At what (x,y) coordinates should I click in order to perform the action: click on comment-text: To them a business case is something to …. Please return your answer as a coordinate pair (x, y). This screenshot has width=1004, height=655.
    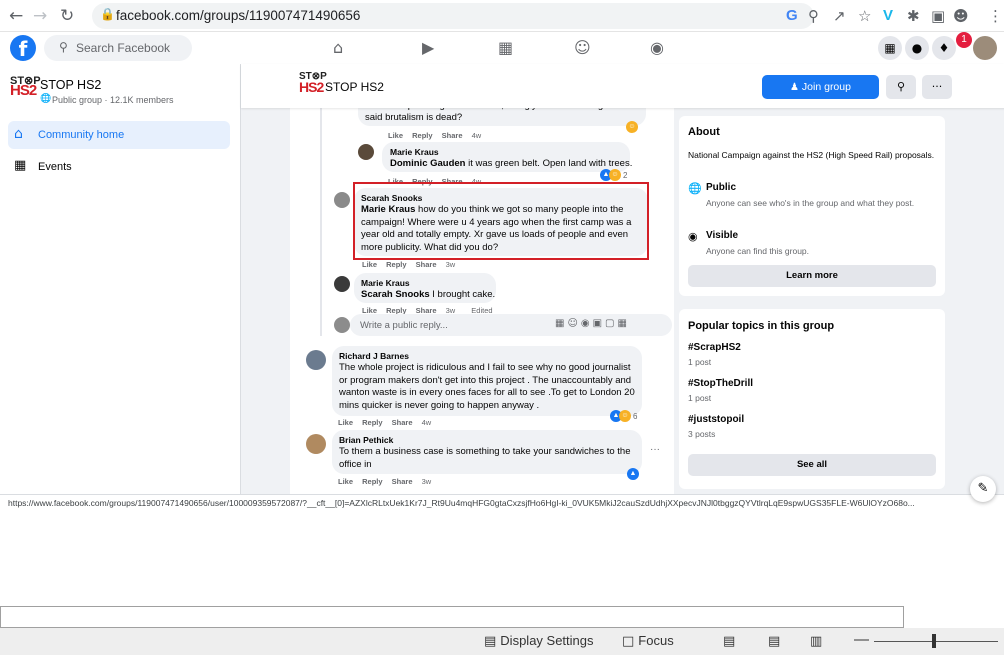
    Looking at the image, I should click on (485, 458).